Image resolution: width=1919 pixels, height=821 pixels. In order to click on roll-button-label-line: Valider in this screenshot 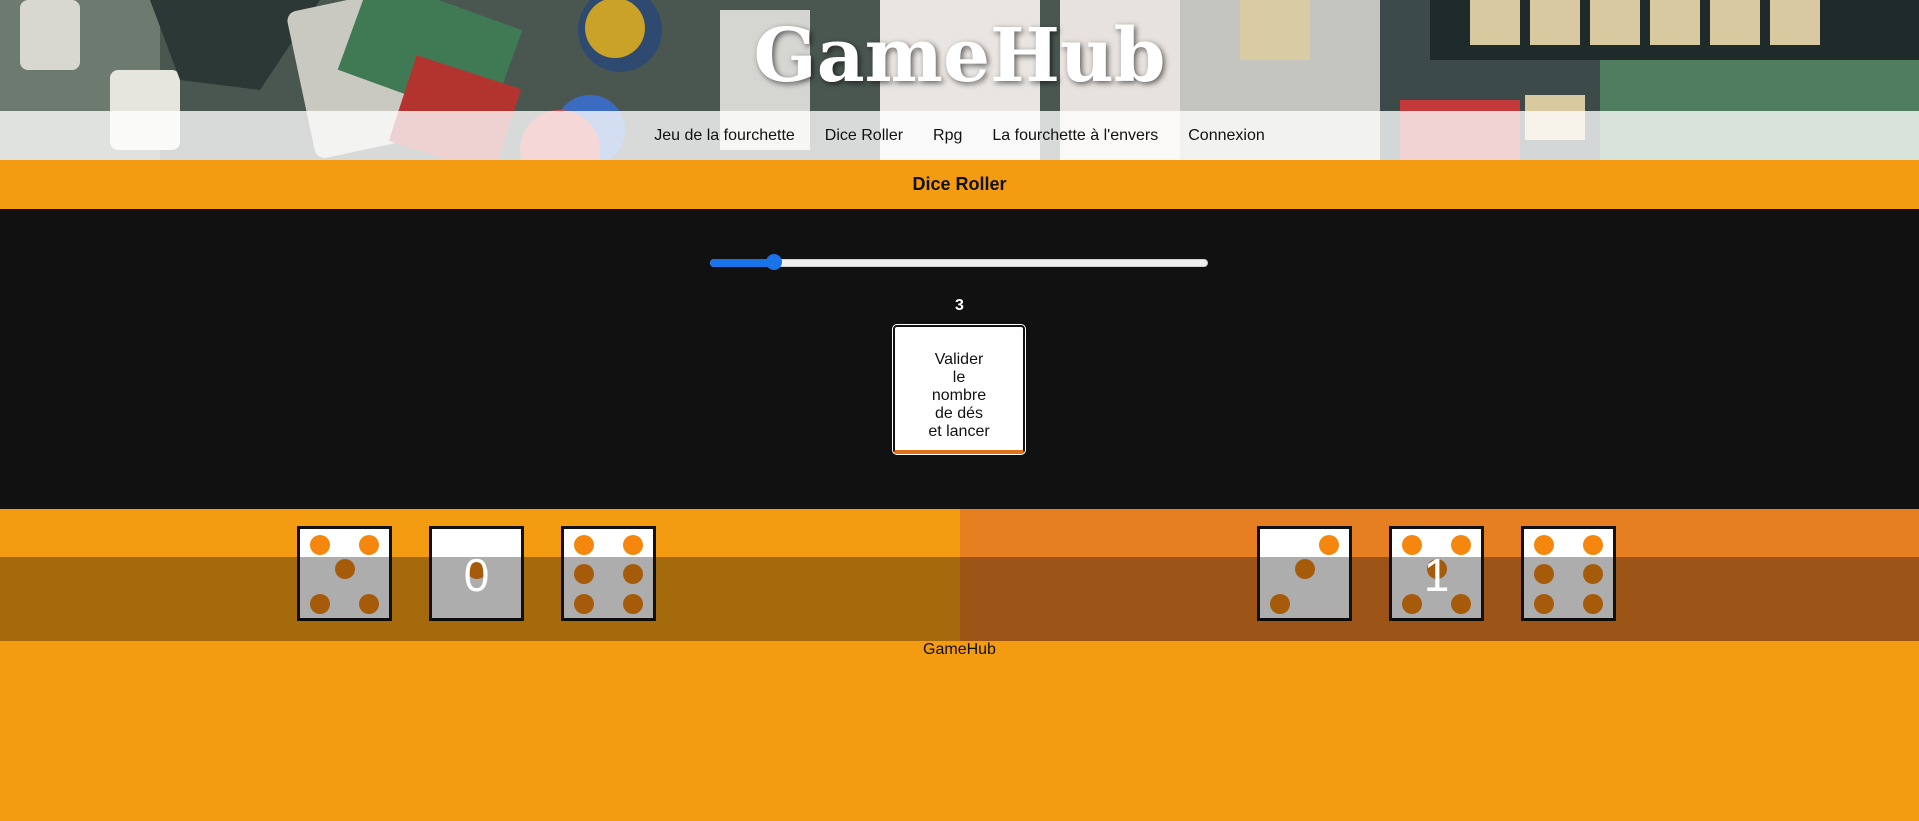, I will do `click(959, 359)`.